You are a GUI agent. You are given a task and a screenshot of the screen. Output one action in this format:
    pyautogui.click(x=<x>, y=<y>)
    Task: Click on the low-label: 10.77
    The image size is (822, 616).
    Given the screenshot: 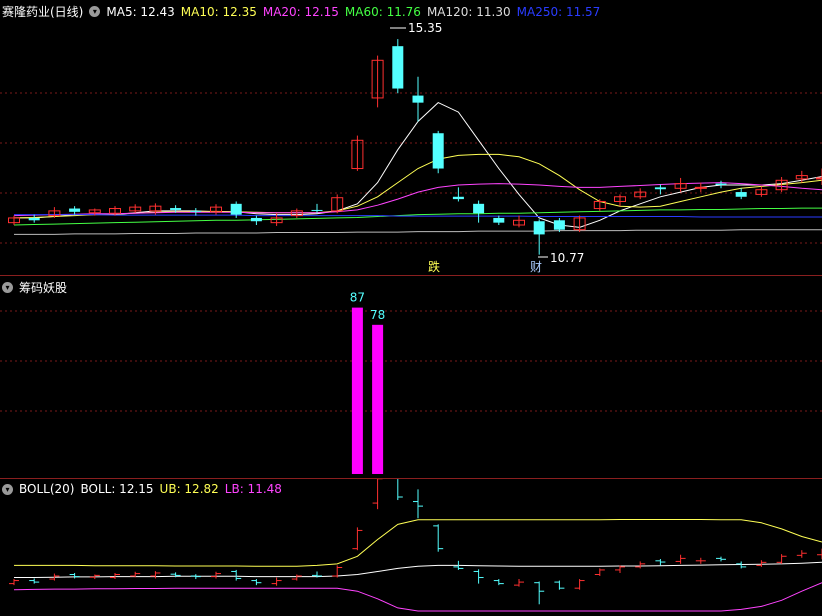 What is the action you would take?
    pyautogui.click(x=567, y=258)
    